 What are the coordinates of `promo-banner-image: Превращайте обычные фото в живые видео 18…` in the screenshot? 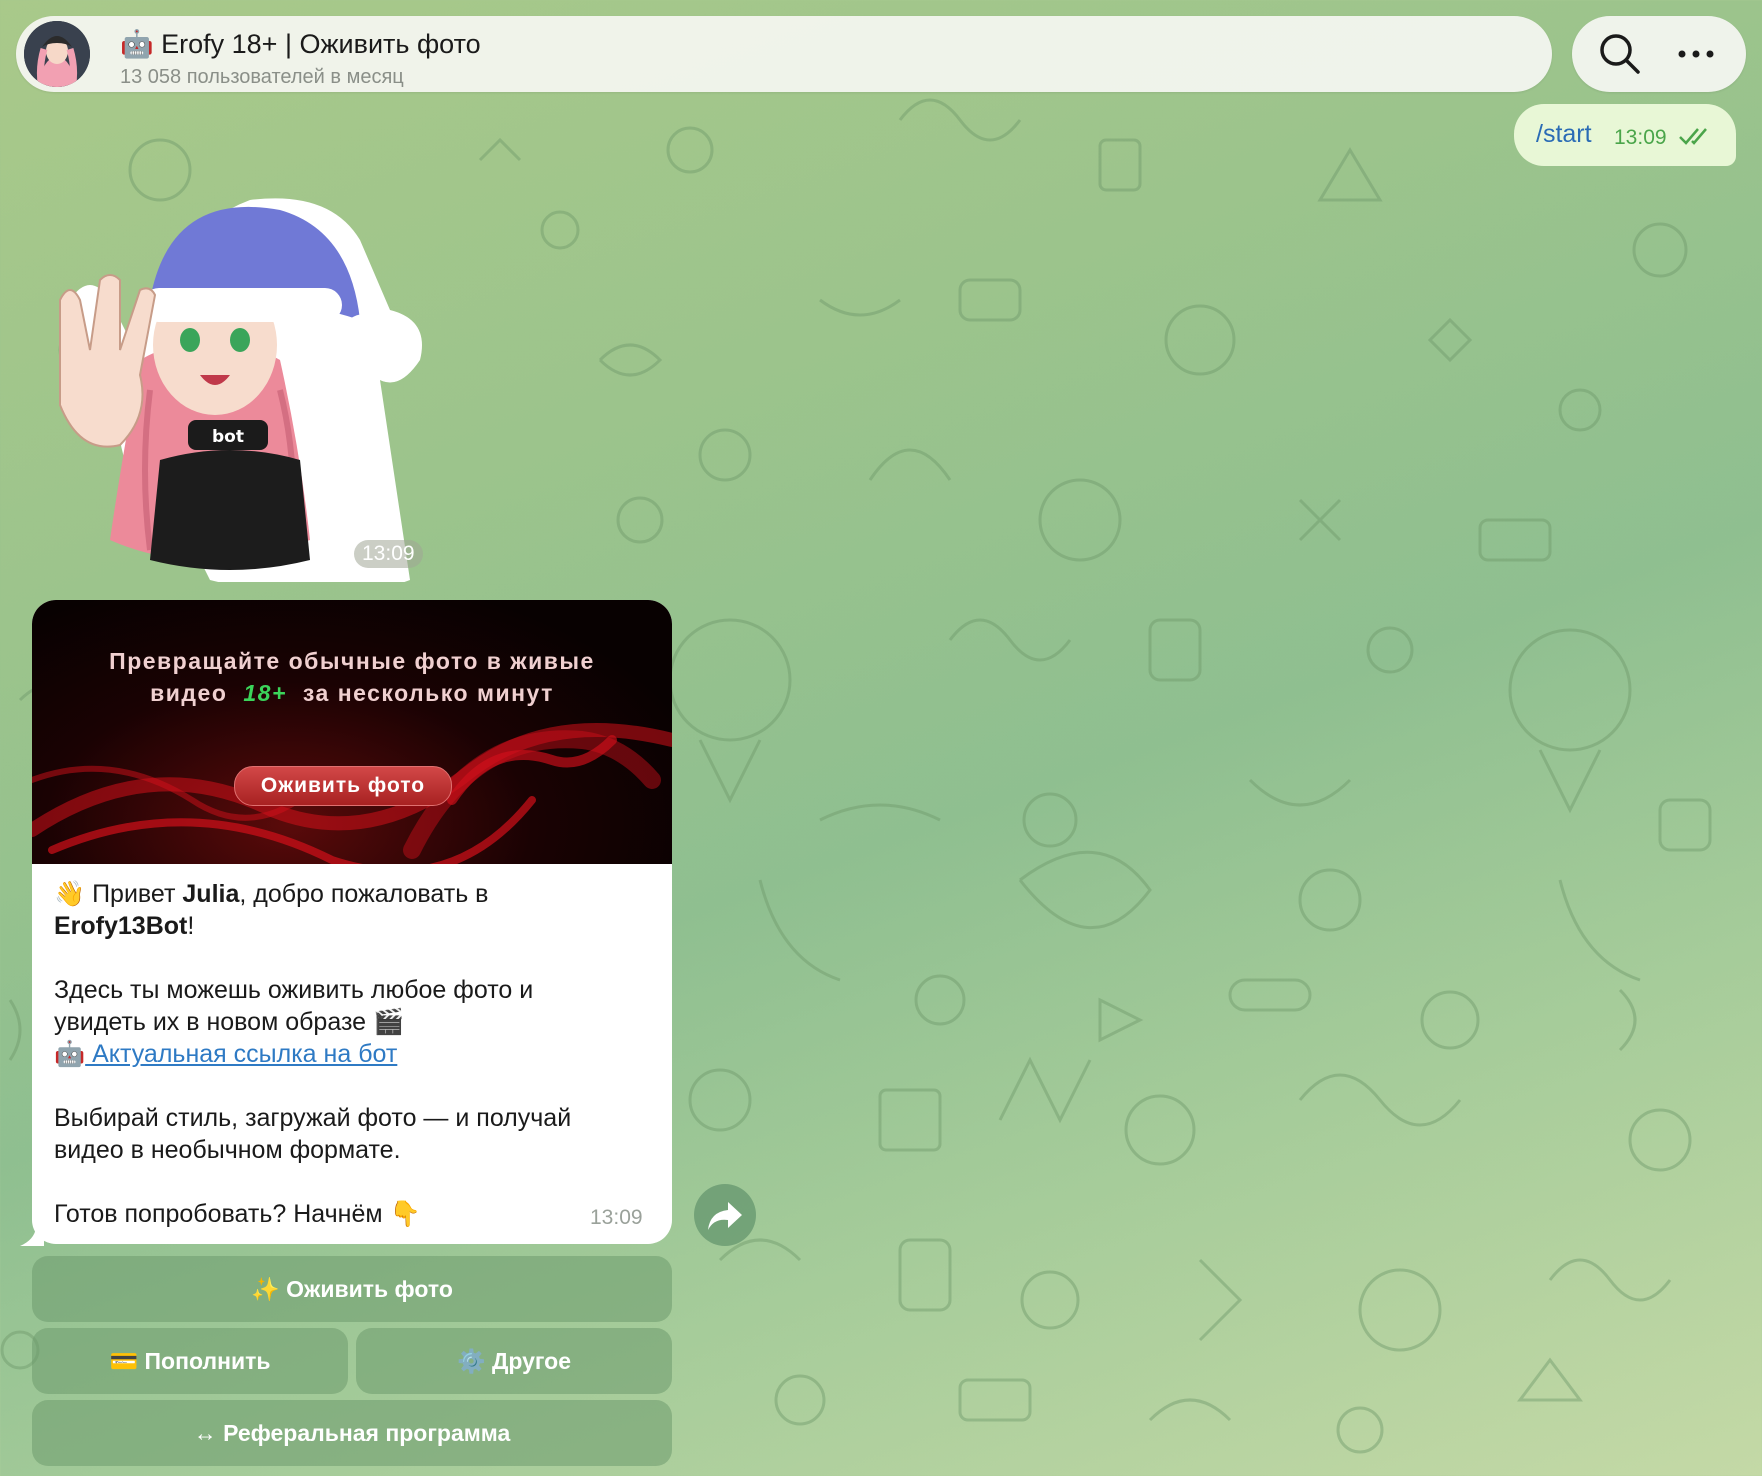 It's located at (352, 732).